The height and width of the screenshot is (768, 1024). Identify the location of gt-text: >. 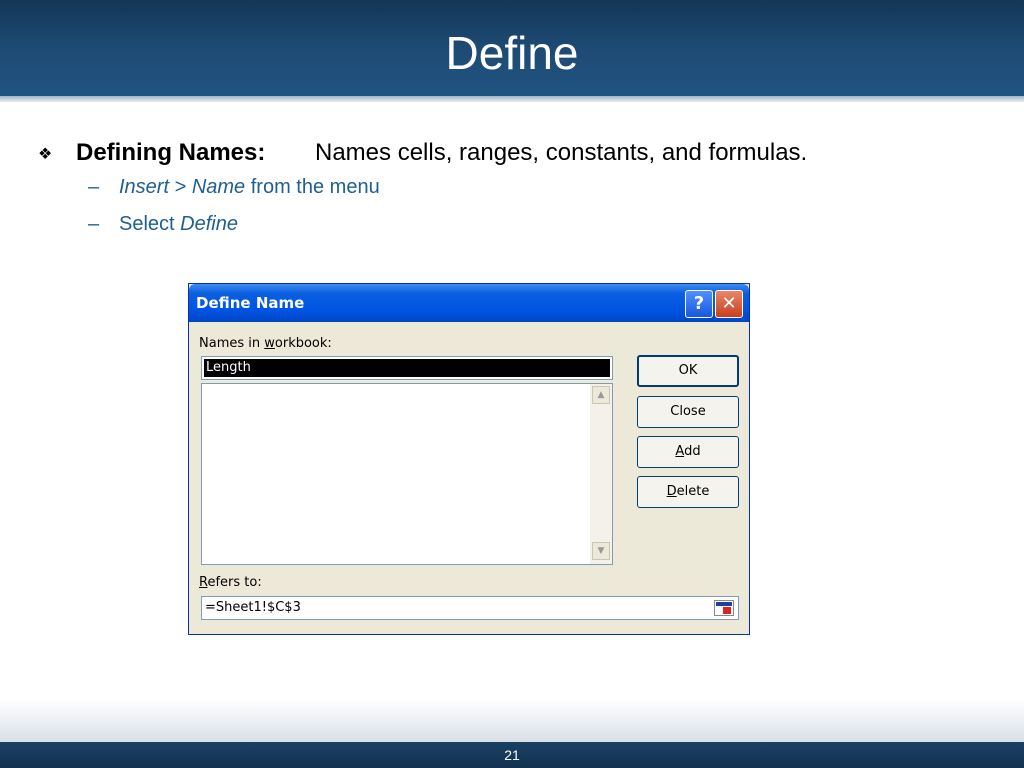
(180, 187).